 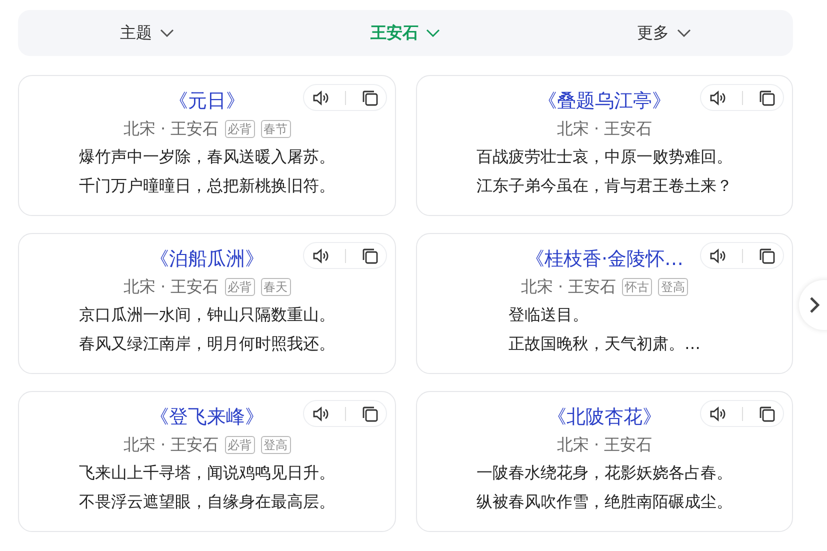 What do you see at coordinates (207, 101) in the screenshot?
I see `poem-title: 《元日》` at bounding box center [207, 101].